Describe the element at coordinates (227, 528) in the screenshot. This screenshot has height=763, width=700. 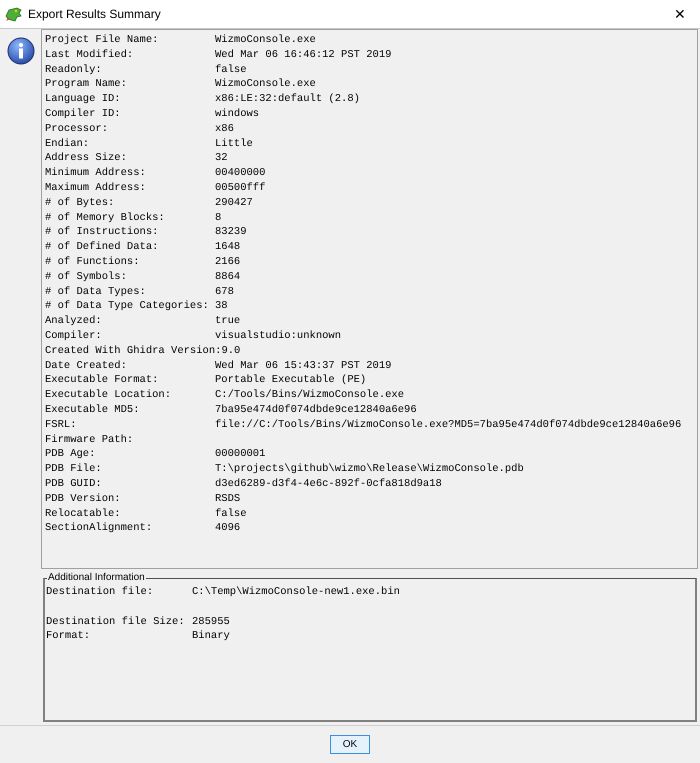
I see `field-value: 4096` at that location.